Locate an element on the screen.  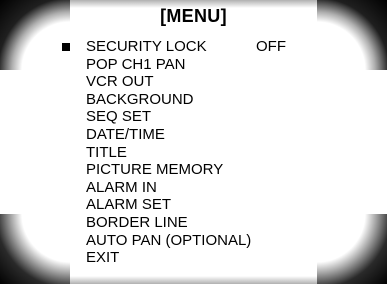
menu-item-background: BACKGROUND is located at coordinates (156, 100).